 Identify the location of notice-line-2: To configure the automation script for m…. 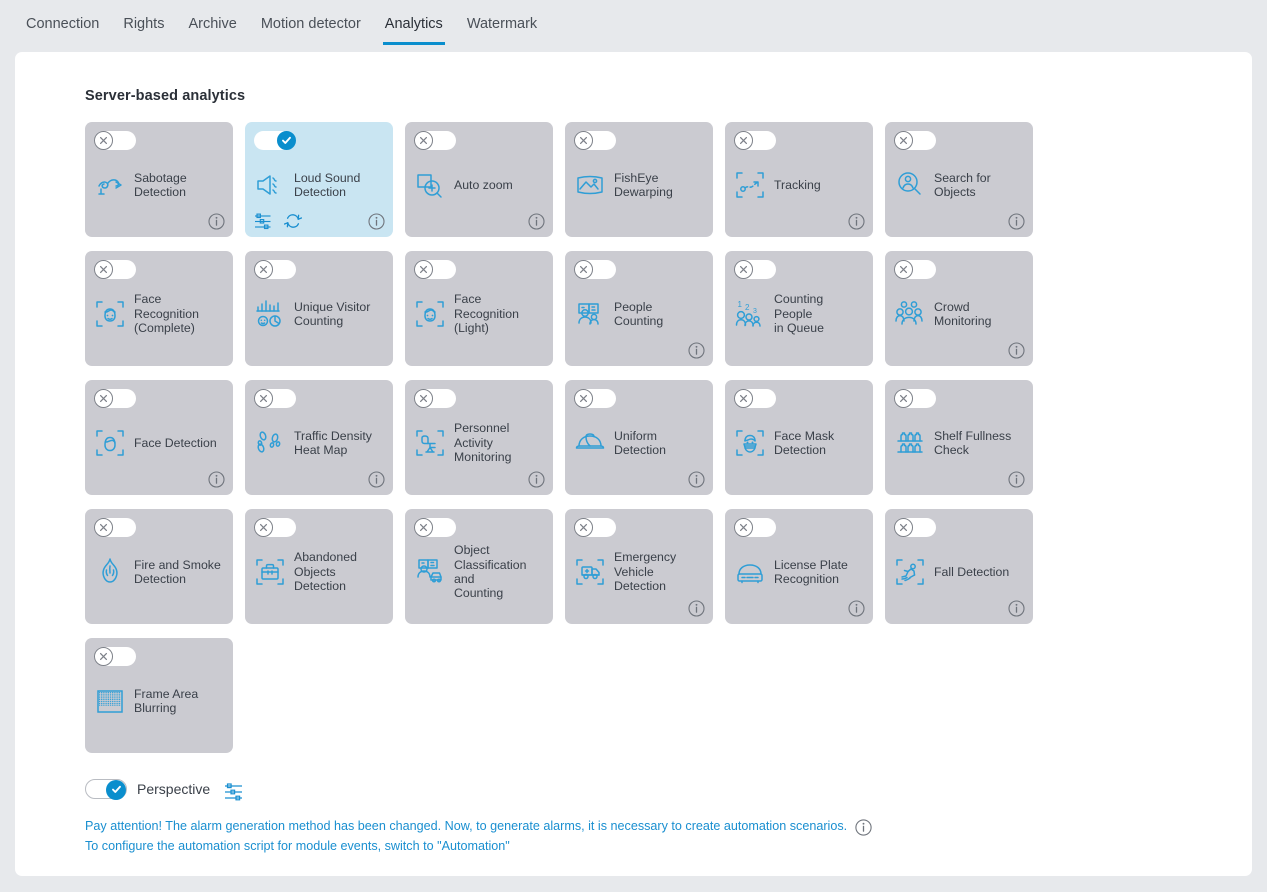
(466, 846).